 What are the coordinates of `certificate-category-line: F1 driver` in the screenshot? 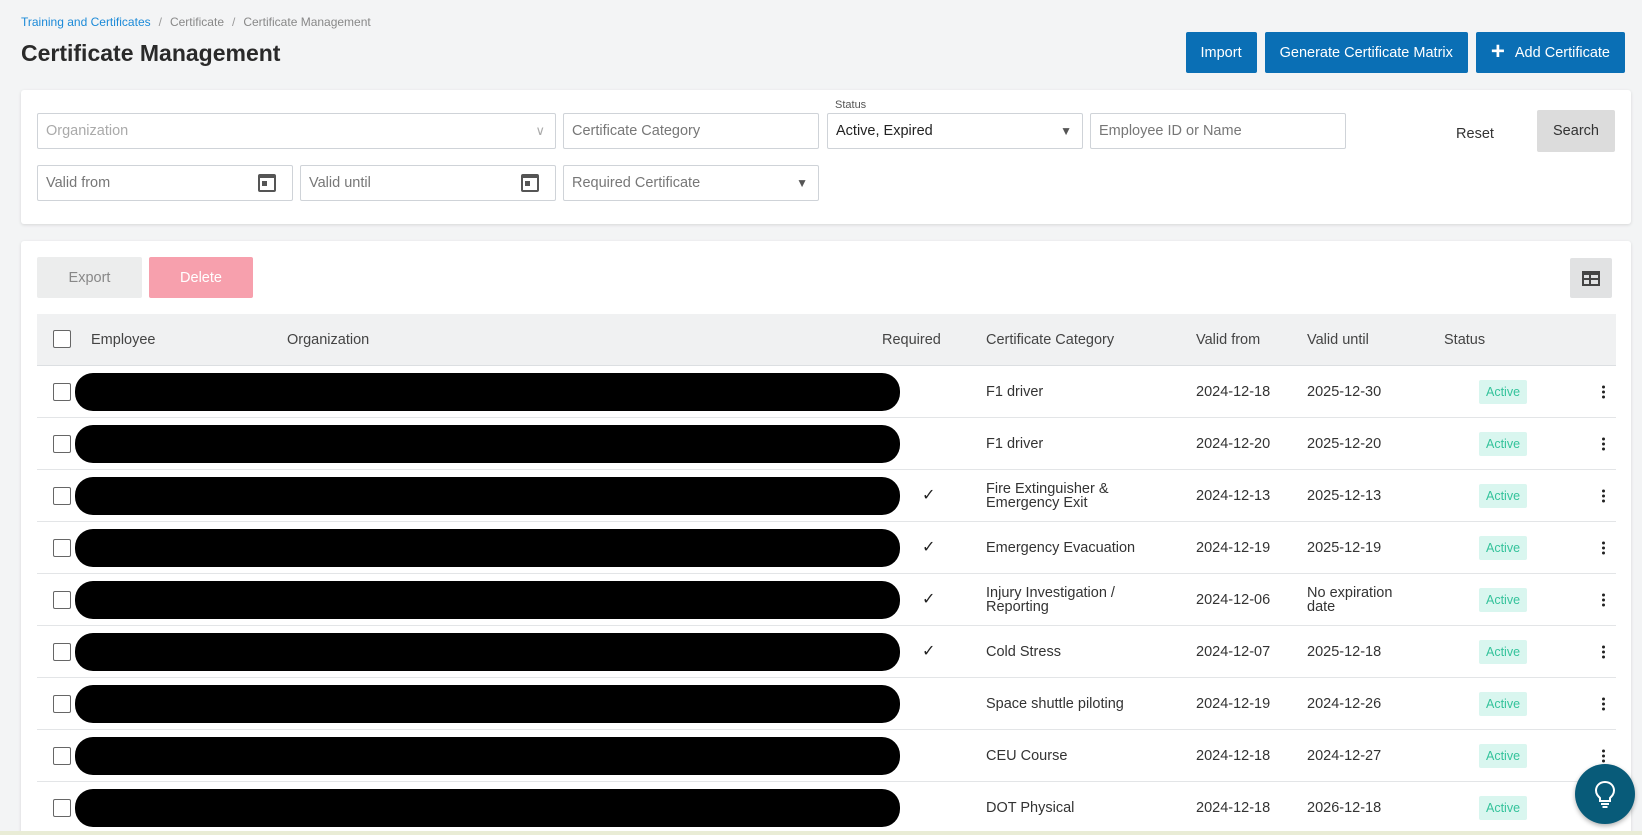 It's located at (1015, 391).